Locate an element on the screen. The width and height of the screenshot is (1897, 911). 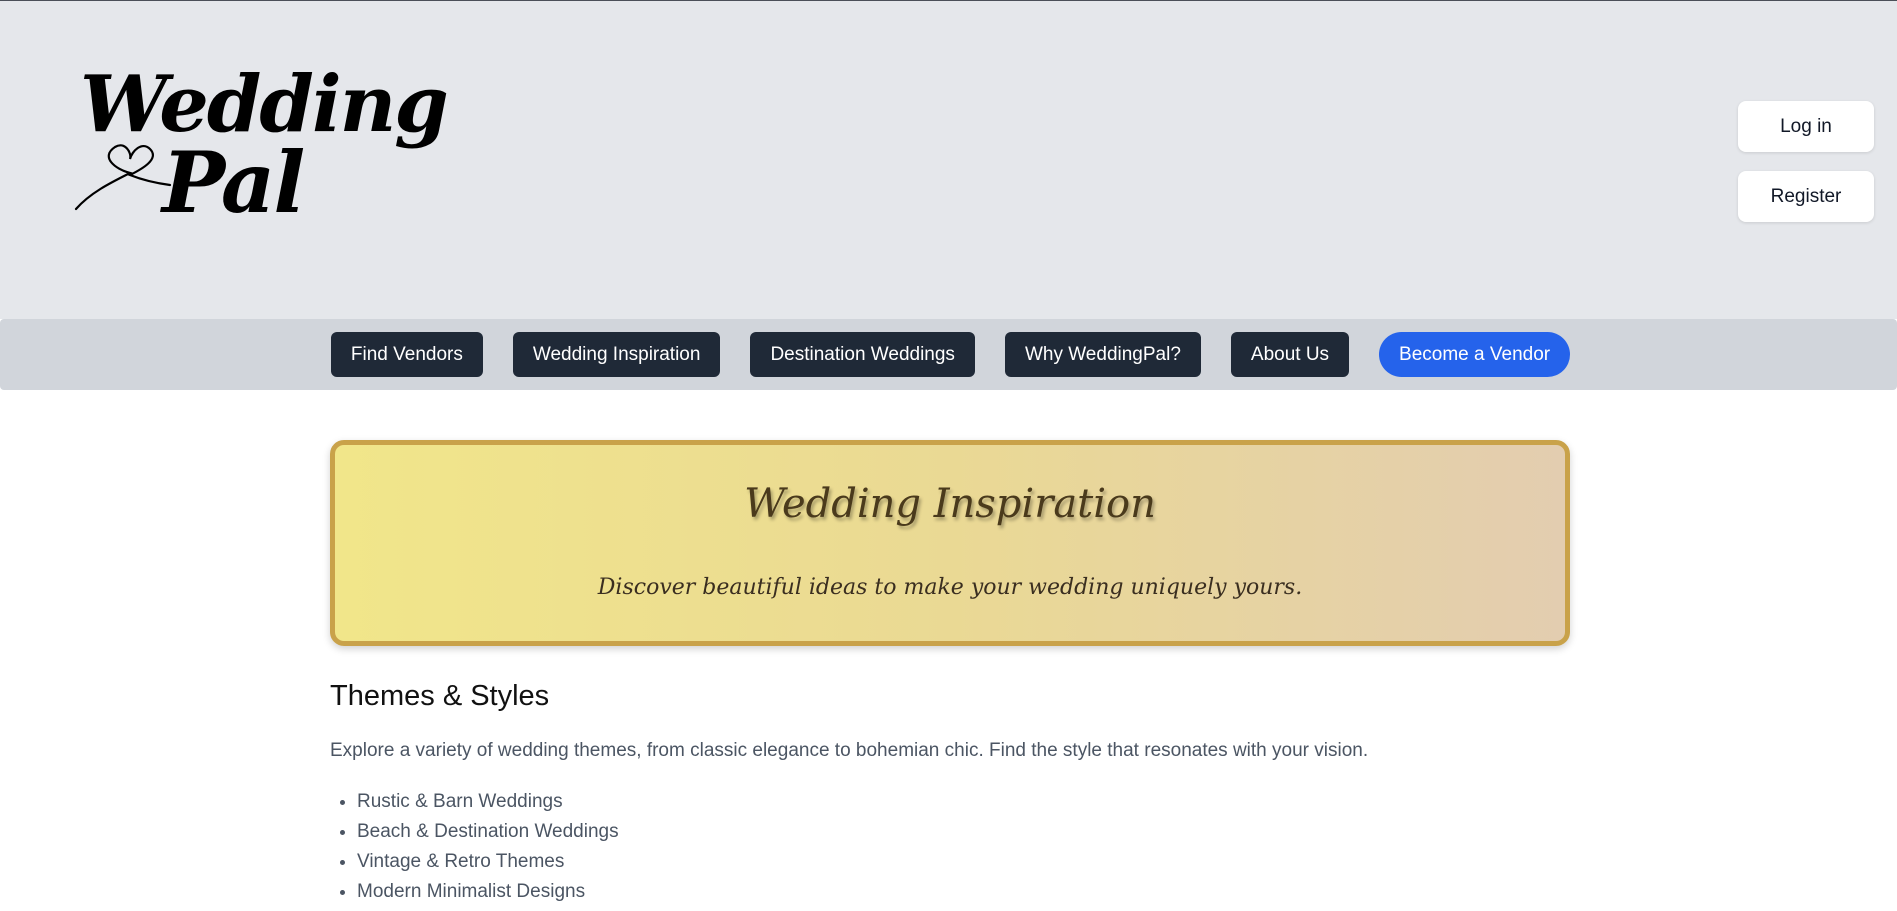
hero-title: Wedding Inspiration is located at coordinates (950, 504).